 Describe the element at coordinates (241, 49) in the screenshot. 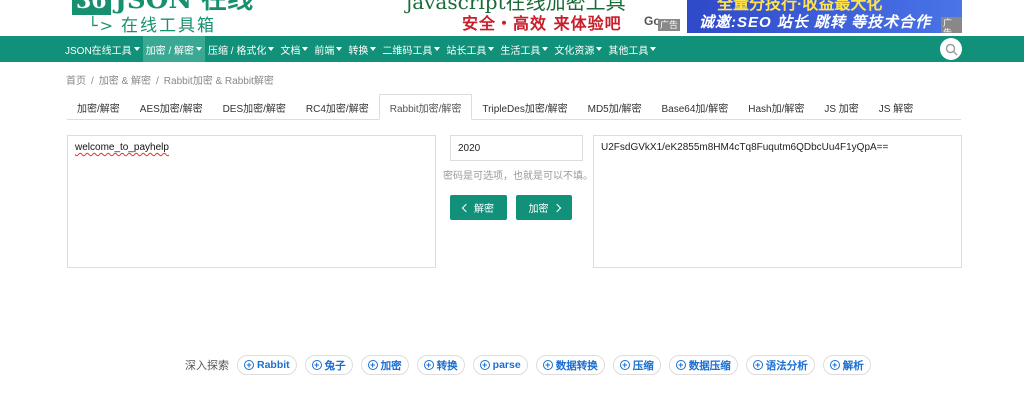

I see `nav-item-compress-format: 压缩 / 格式化` at that location.